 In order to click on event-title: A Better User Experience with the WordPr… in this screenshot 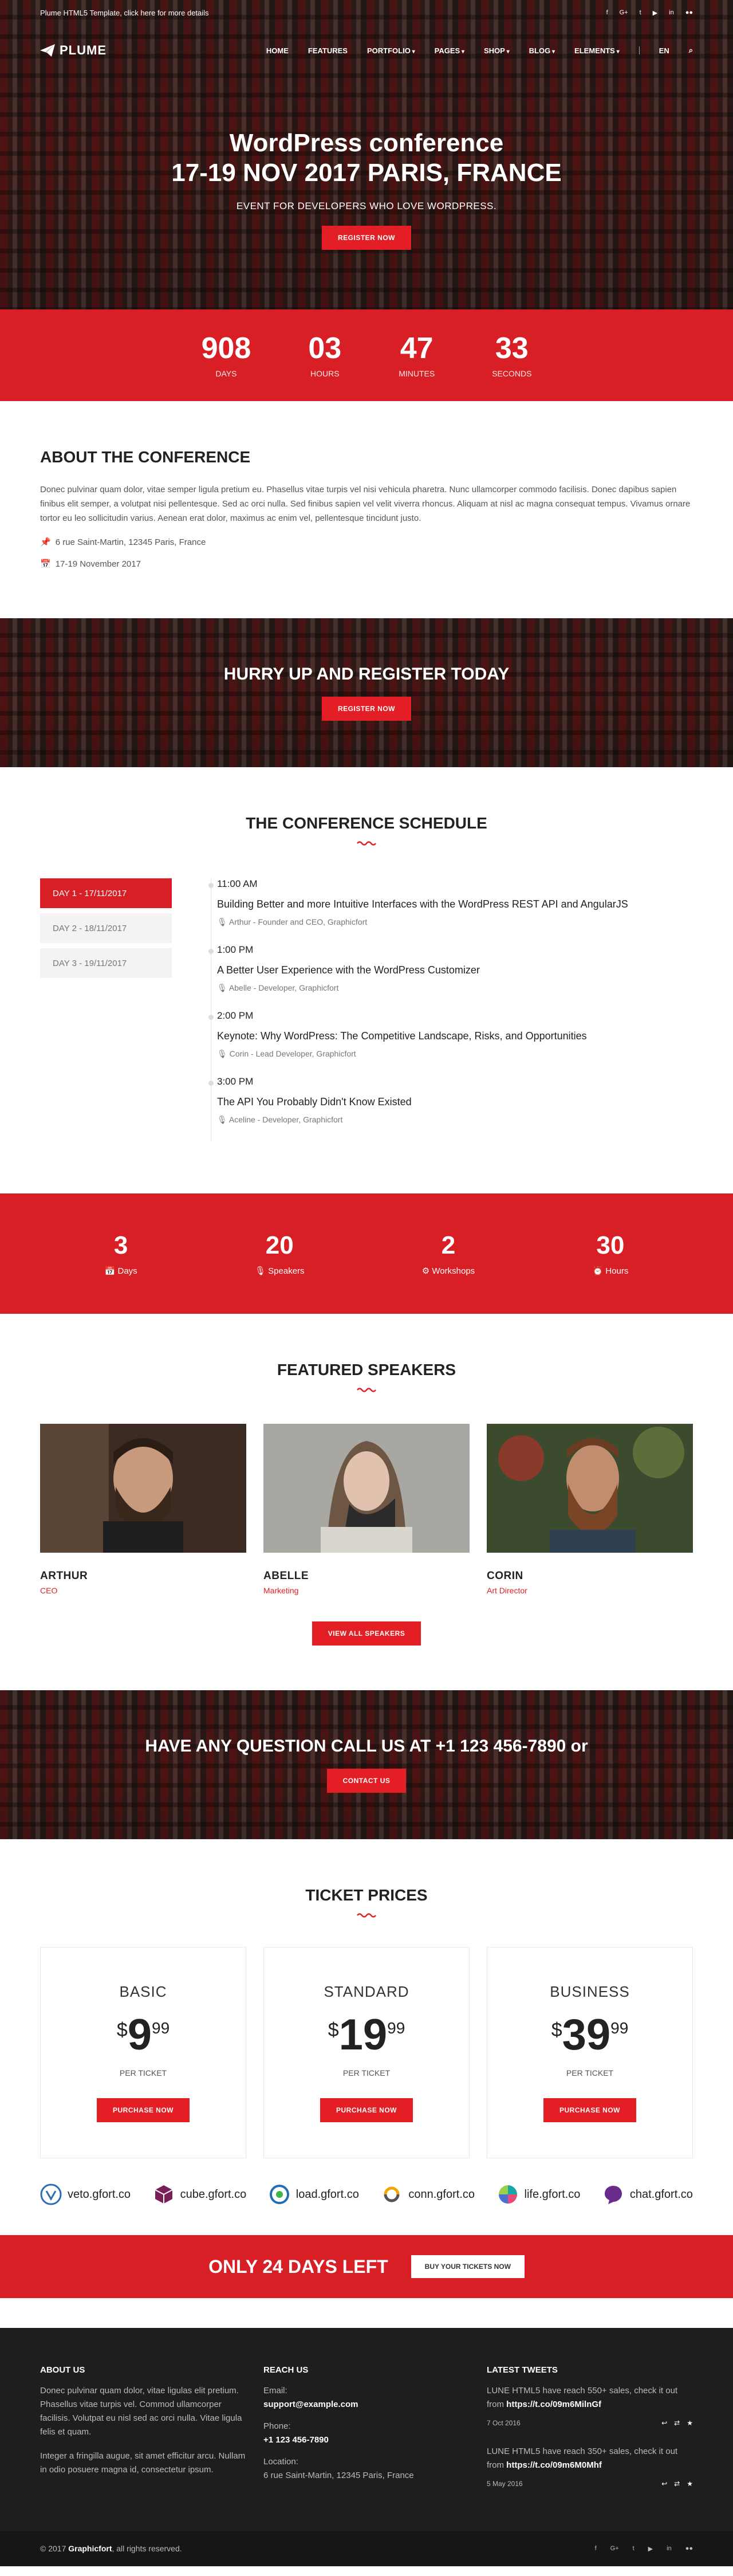, I will do `click(455, 970)`.